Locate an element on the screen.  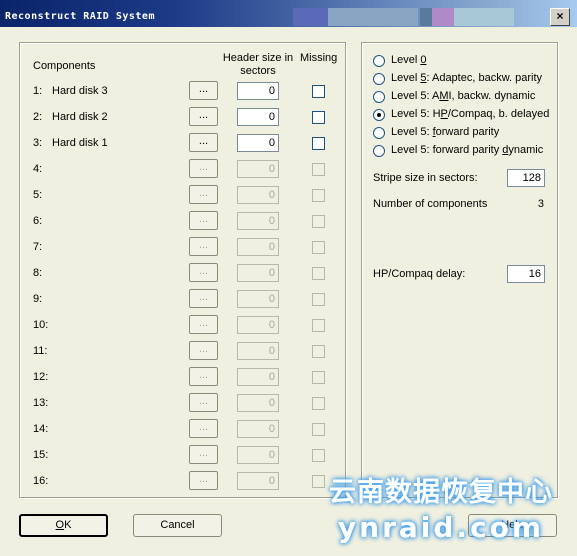
component-row-number: 10: is located at coordinates (41, 325).